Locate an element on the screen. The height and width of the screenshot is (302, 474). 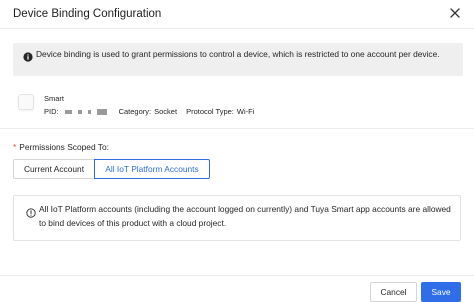
pid-label: PID: is located at coordinates (51, 111).